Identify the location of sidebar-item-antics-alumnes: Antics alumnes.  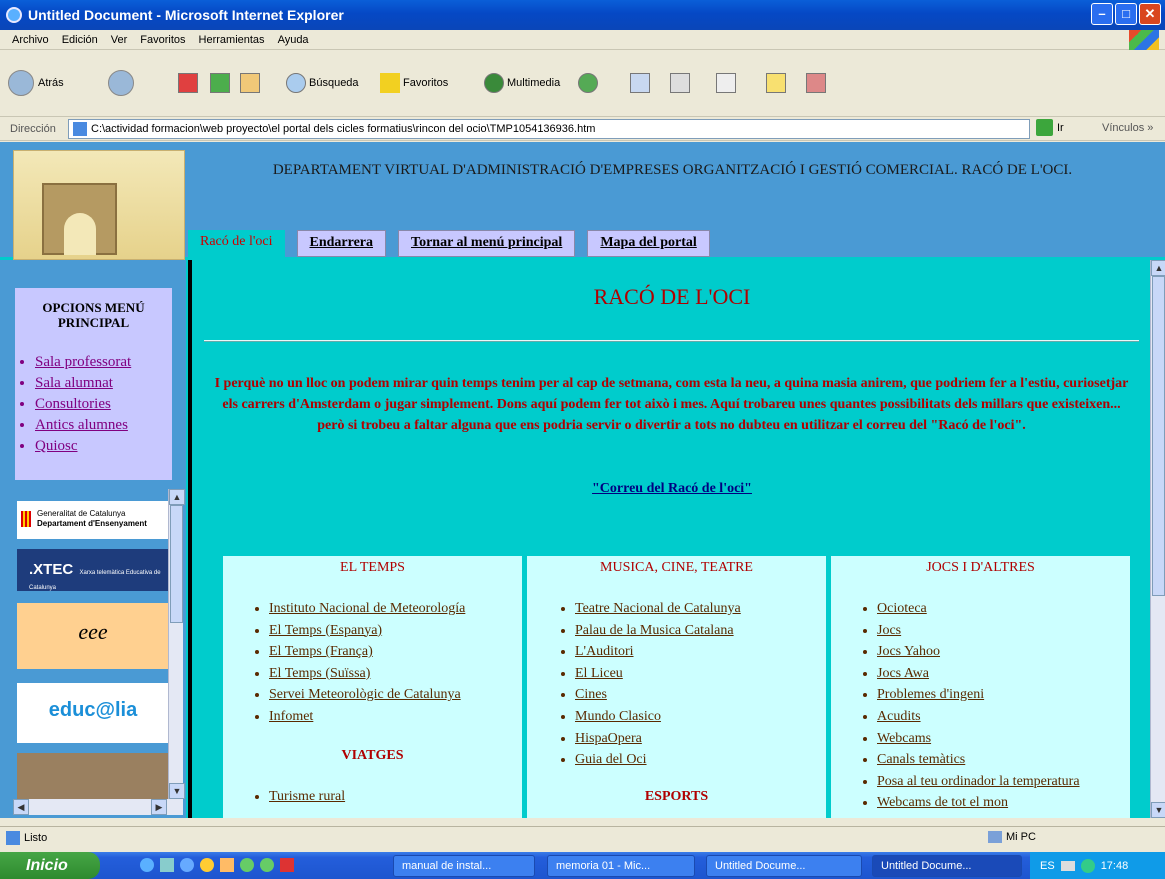
(103, 425).